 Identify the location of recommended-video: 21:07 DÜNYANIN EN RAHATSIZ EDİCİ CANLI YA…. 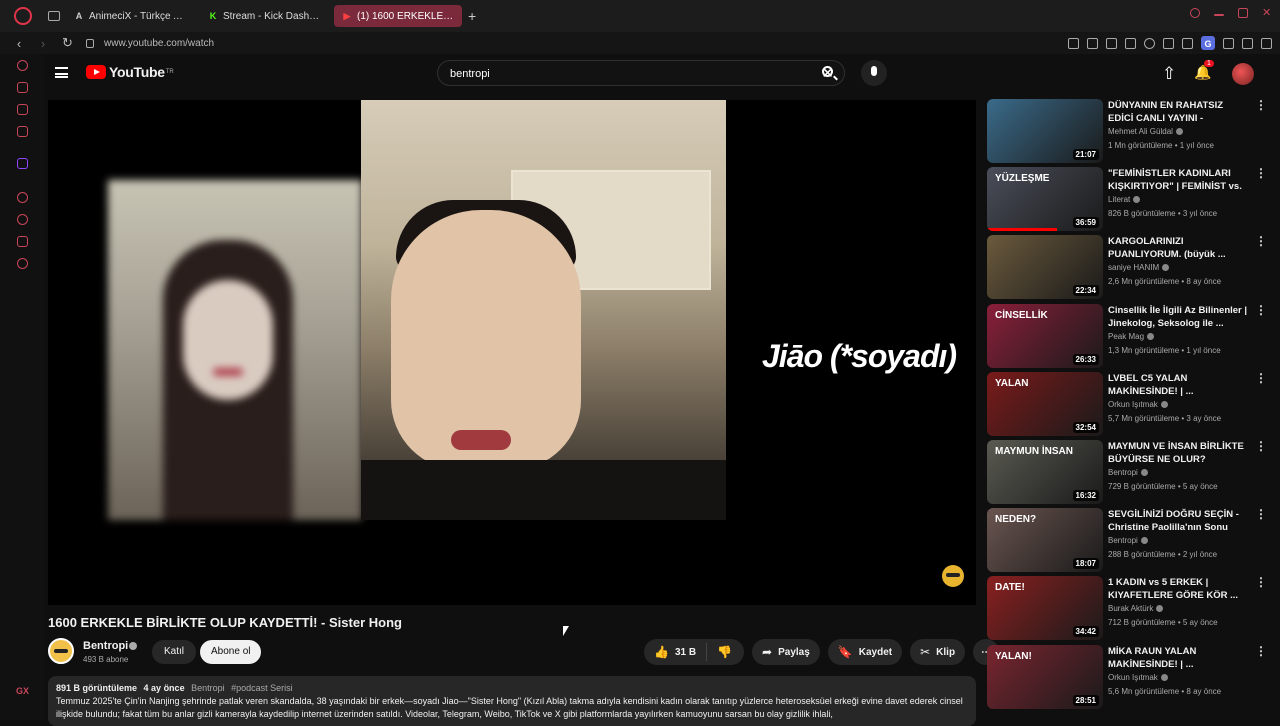
(1132, 131).